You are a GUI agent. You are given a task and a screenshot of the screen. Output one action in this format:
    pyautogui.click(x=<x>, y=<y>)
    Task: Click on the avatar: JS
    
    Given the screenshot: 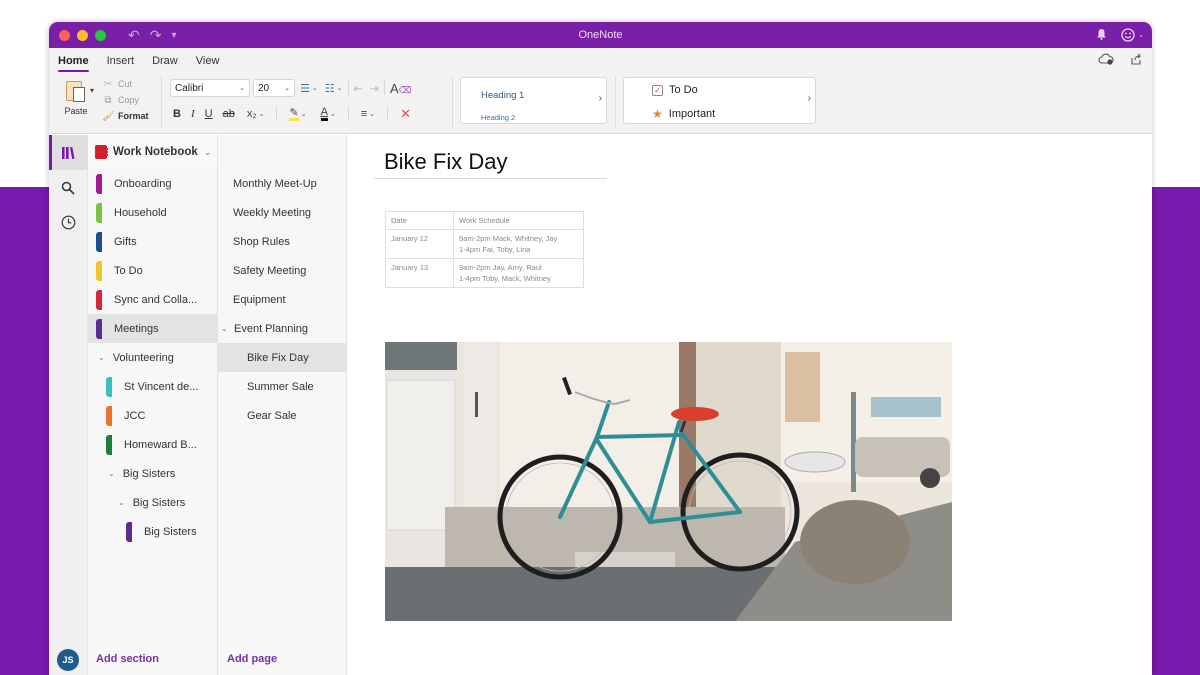 What is the action you would take?
    pyautogui.click(x=68, y=660)
    